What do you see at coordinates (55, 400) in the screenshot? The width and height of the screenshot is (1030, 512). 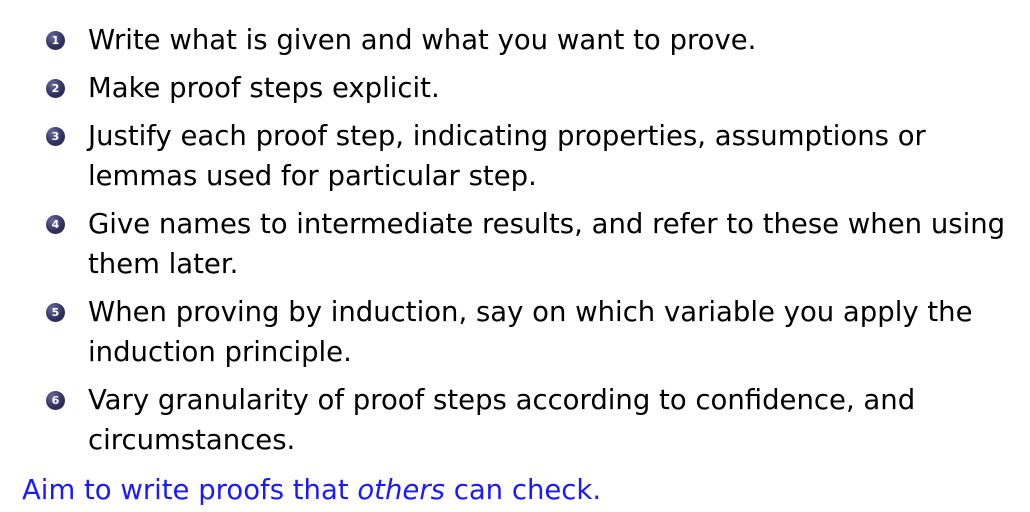 I see `number-badge: 6` at bounding box center [55, 400].